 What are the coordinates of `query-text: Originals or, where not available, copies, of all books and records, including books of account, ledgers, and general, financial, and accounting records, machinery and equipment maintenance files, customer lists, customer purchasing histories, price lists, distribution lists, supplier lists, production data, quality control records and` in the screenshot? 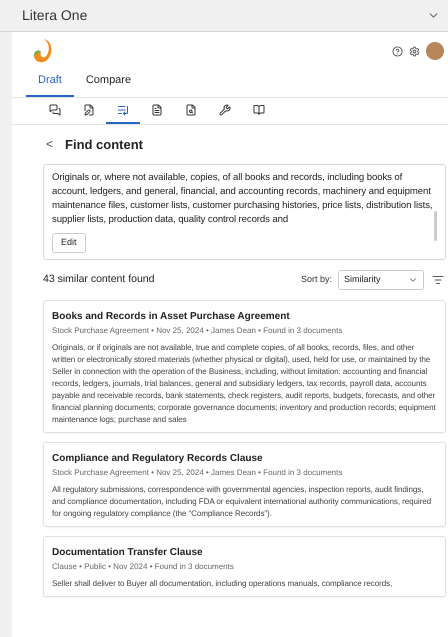 It's located at (243, 199).